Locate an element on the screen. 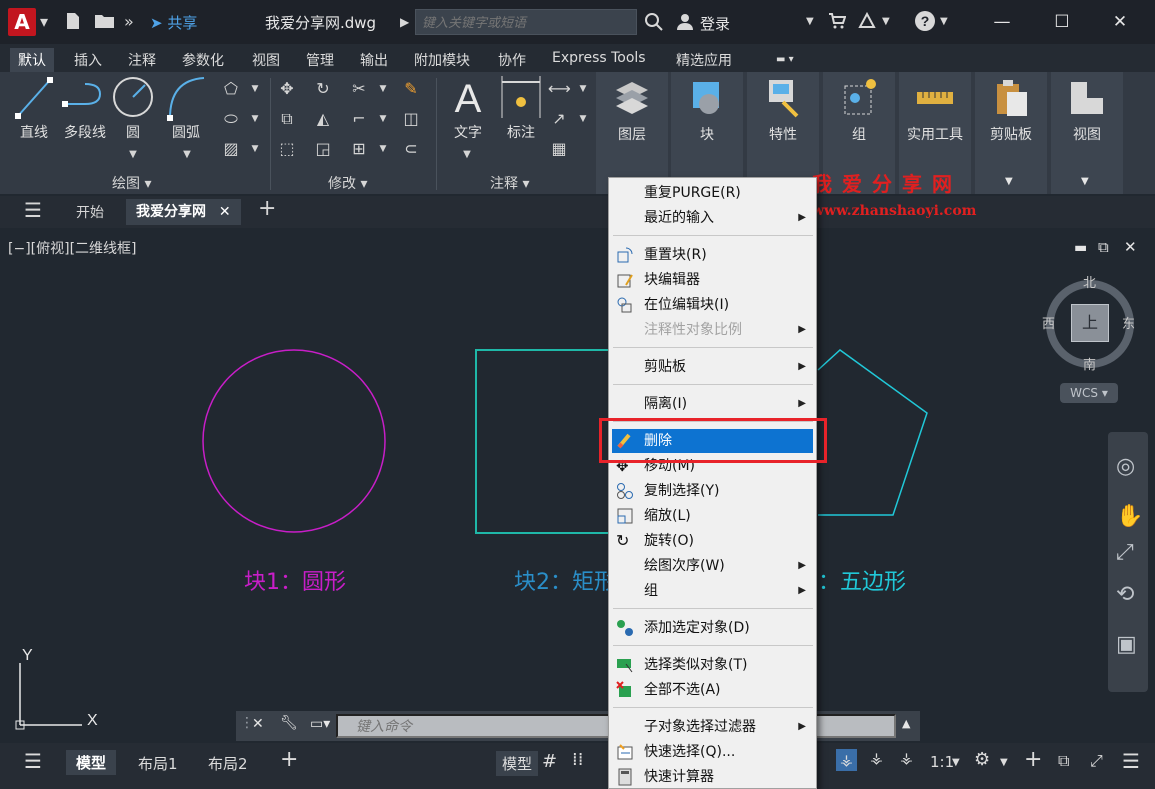 This screenshot has width=1155, height=789. open-folder-icon is located at coordinates (105, 23).